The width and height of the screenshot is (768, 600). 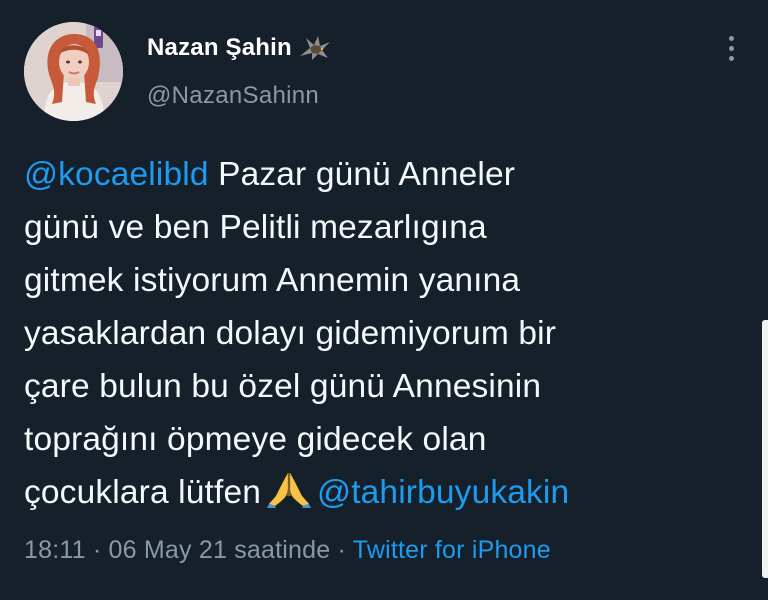 I want to click on tweet-line: gitmek istiyorum Annemin yanına, so click(x=272, y=280).